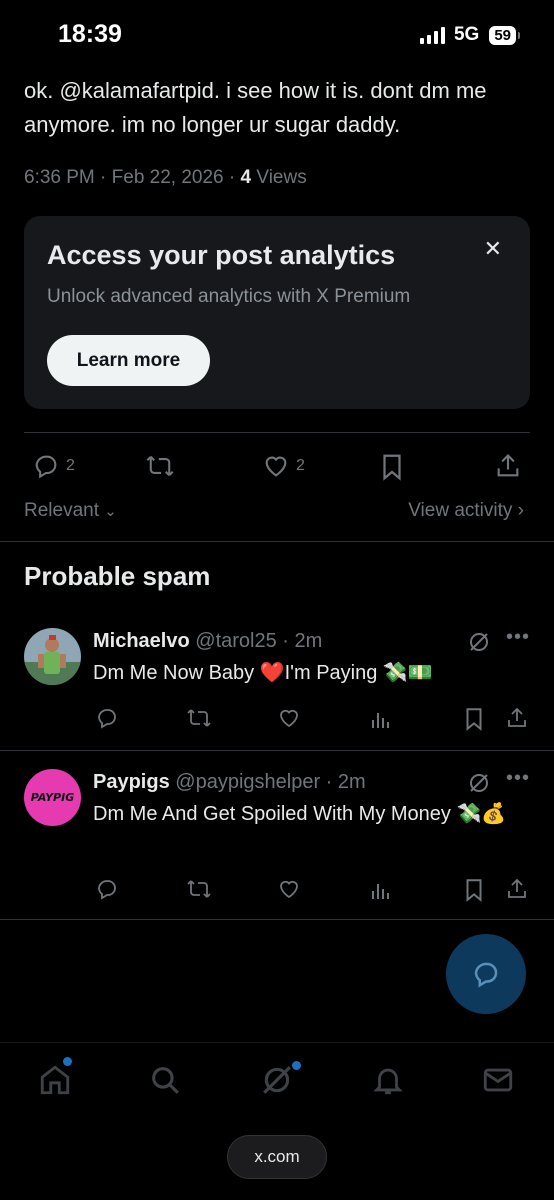 The height and width of the screenshot is (1200, 554). I want to click on home-icon, so click(55, 1080).